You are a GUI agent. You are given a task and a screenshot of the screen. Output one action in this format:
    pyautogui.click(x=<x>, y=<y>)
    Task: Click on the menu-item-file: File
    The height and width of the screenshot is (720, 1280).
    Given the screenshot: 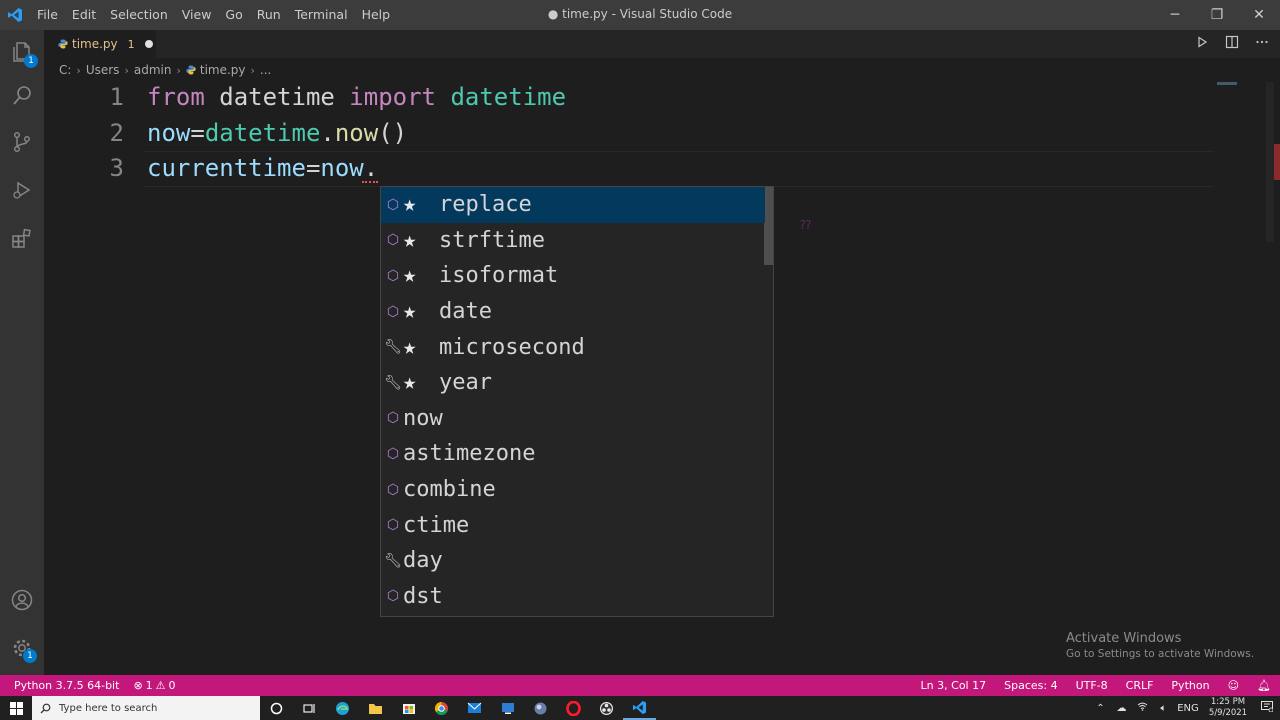 What is the action you would take?
    pyautogui.click(x=47, y=15)
    